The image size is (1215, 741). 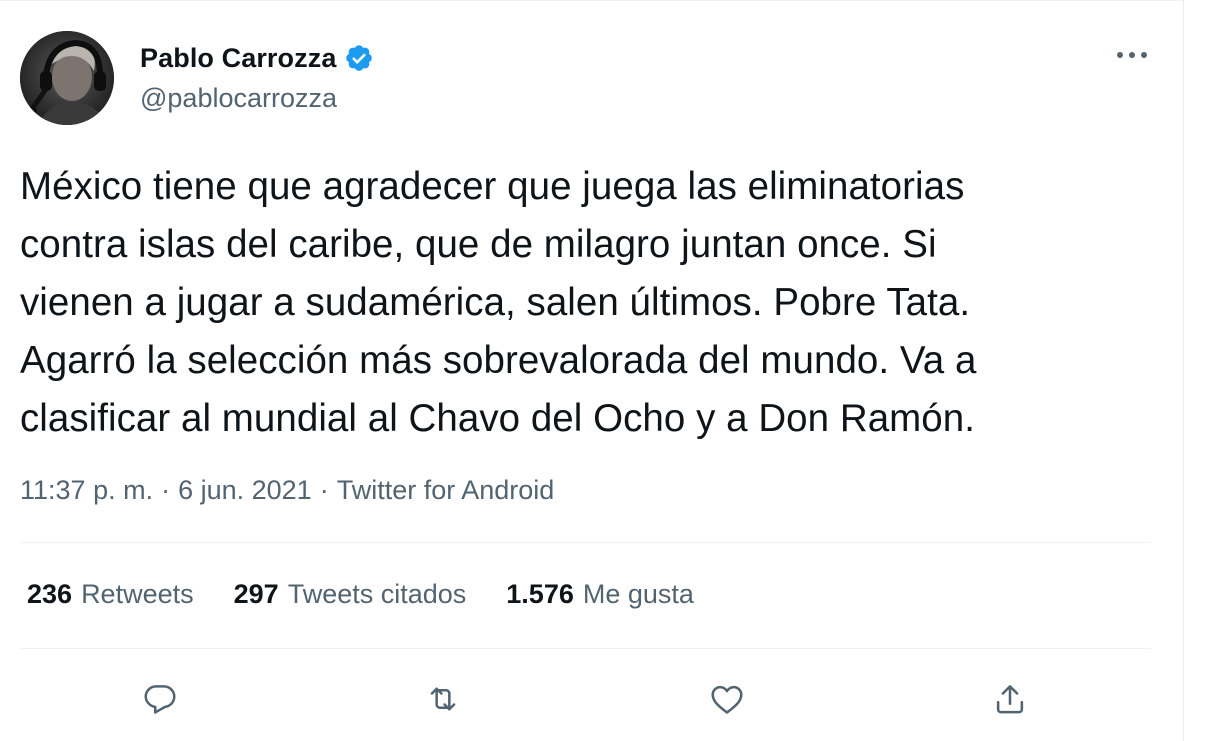 I want to click on likes-label: Me gusta, so click(x=638, y=594).